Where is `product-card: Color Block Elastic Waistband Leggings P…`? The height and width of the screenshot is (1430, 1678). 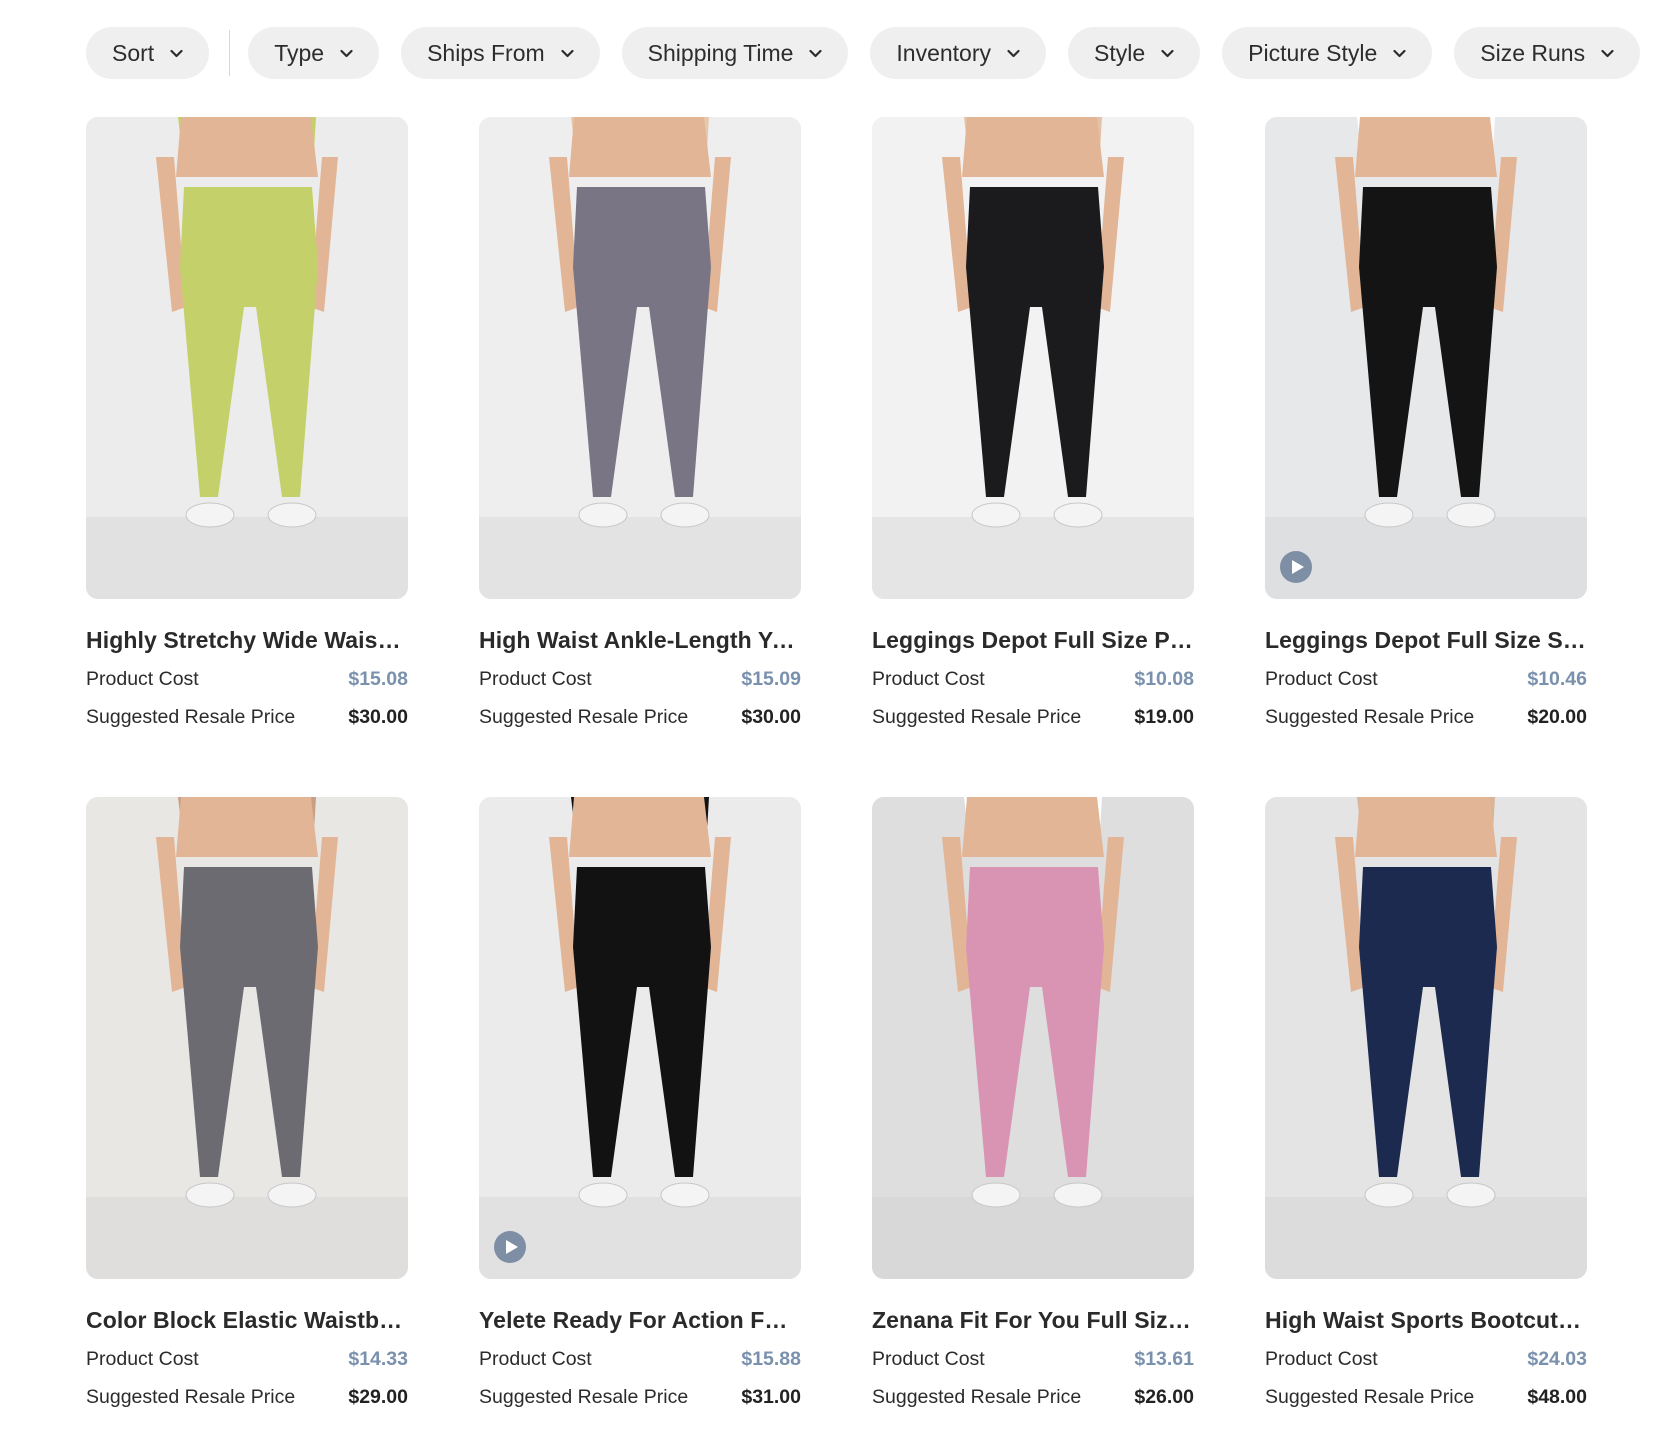
product-card: Color Block Elastic Waistband Leggings P… is located at coordinates (247, 1106).